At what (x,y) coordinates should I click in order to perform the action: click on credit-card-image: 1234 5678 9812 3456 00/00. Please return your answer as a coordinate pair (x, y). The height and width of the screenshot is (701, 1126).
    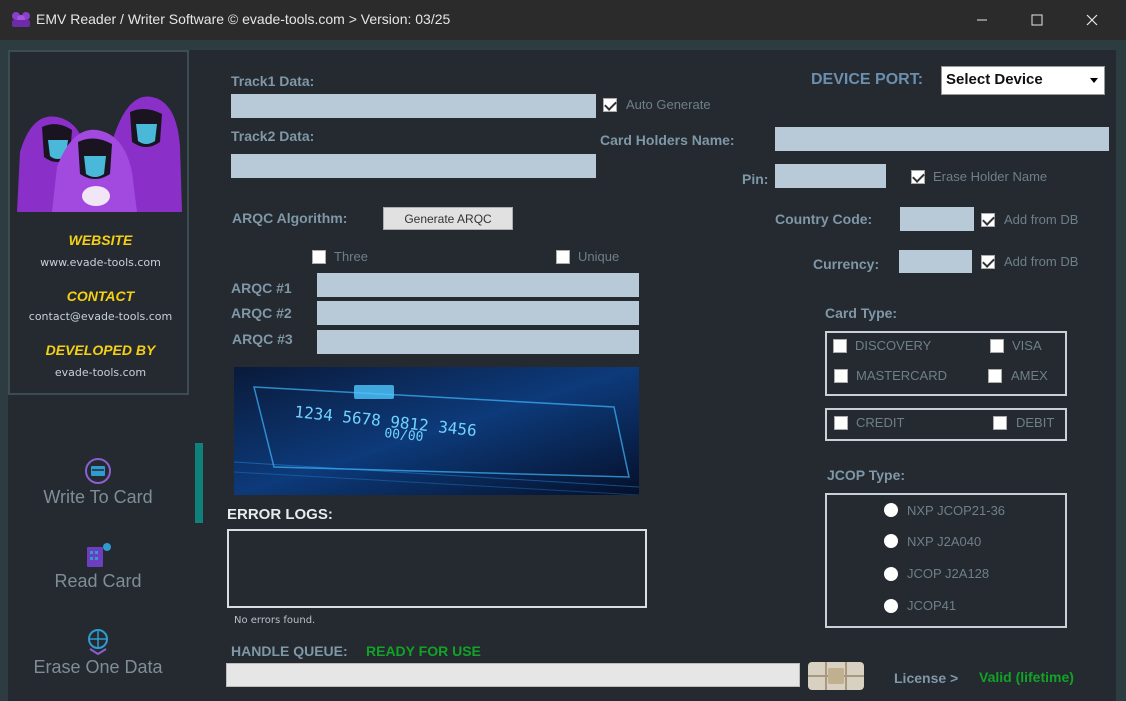
    Looking at the image, I should click on (436, 431).